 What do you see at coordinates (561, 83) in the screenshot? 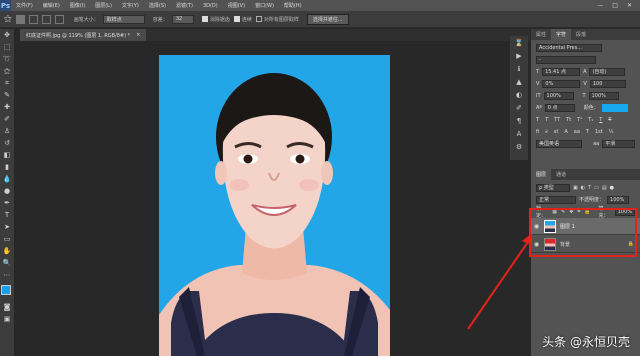
I see `kerning-input: 0%` at bounding box center [561, 83].